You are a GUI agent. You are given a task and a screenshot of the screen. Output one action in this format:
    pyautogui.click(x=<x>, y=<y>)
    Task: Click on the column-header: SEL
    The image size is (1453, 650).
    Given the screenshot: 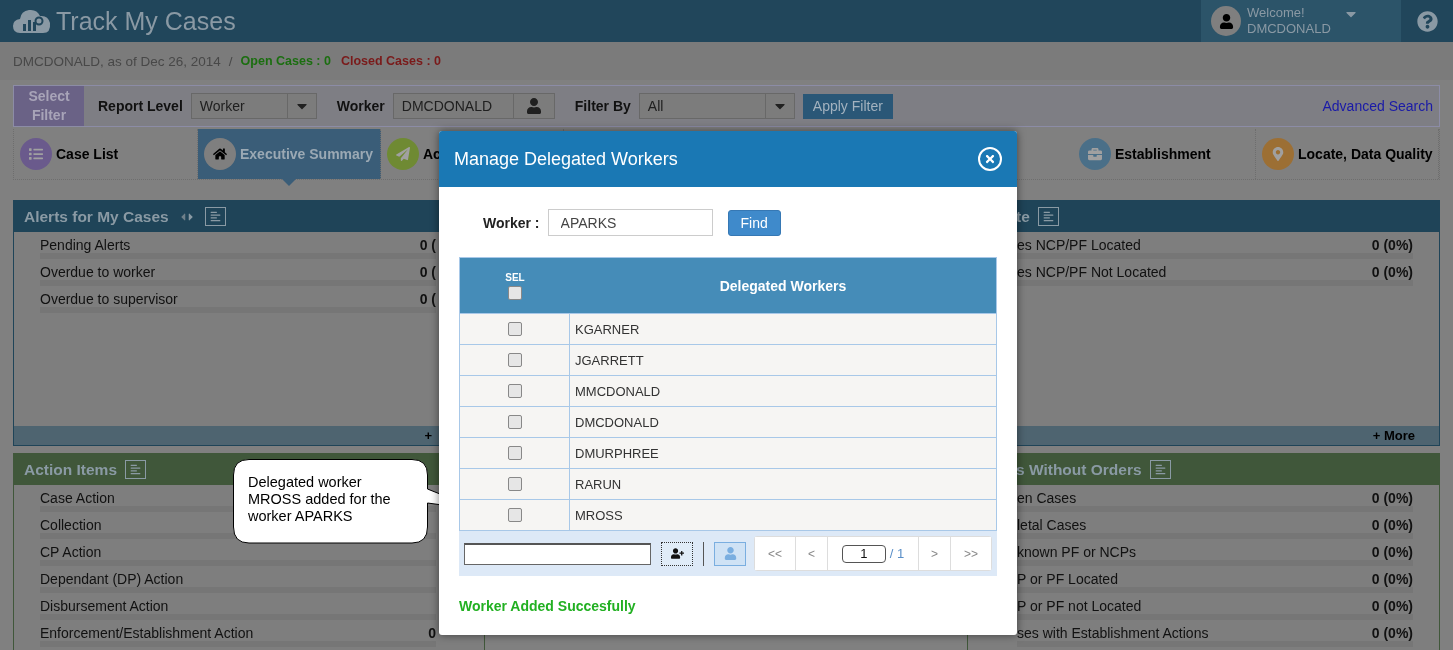 What is the action you would take?
    pyautogui.click(x=515, y=277)
    